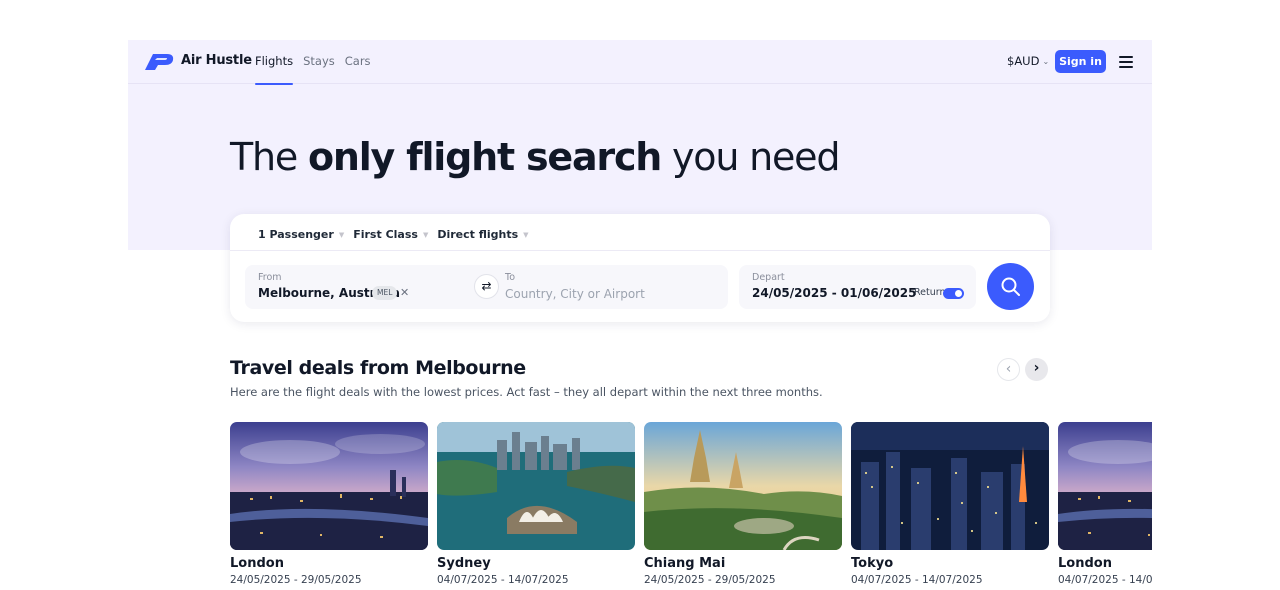 Image resolution: width=1280 pixels, height=590 pixels. Describe the element at coordinates (834, 293) in the screenshot. I see `depart-dates: 24/05/2025 - 01/06/2025` at that location.